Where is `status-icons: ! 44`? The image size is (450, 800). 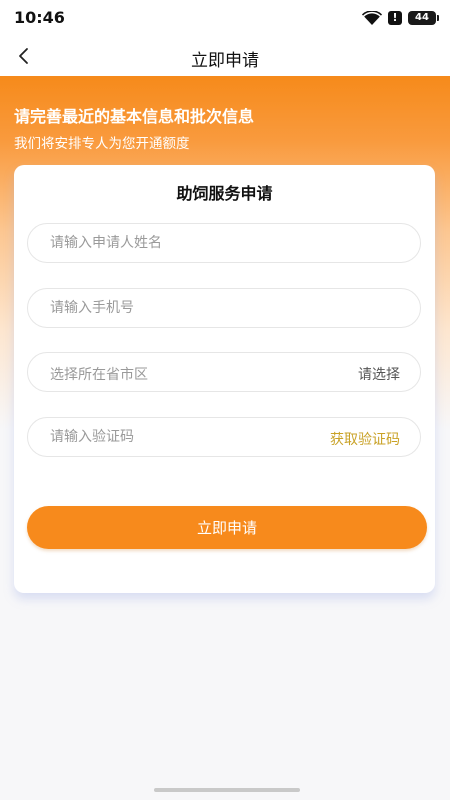 status-icons: ! 44 is located at coordinates (400, 18).